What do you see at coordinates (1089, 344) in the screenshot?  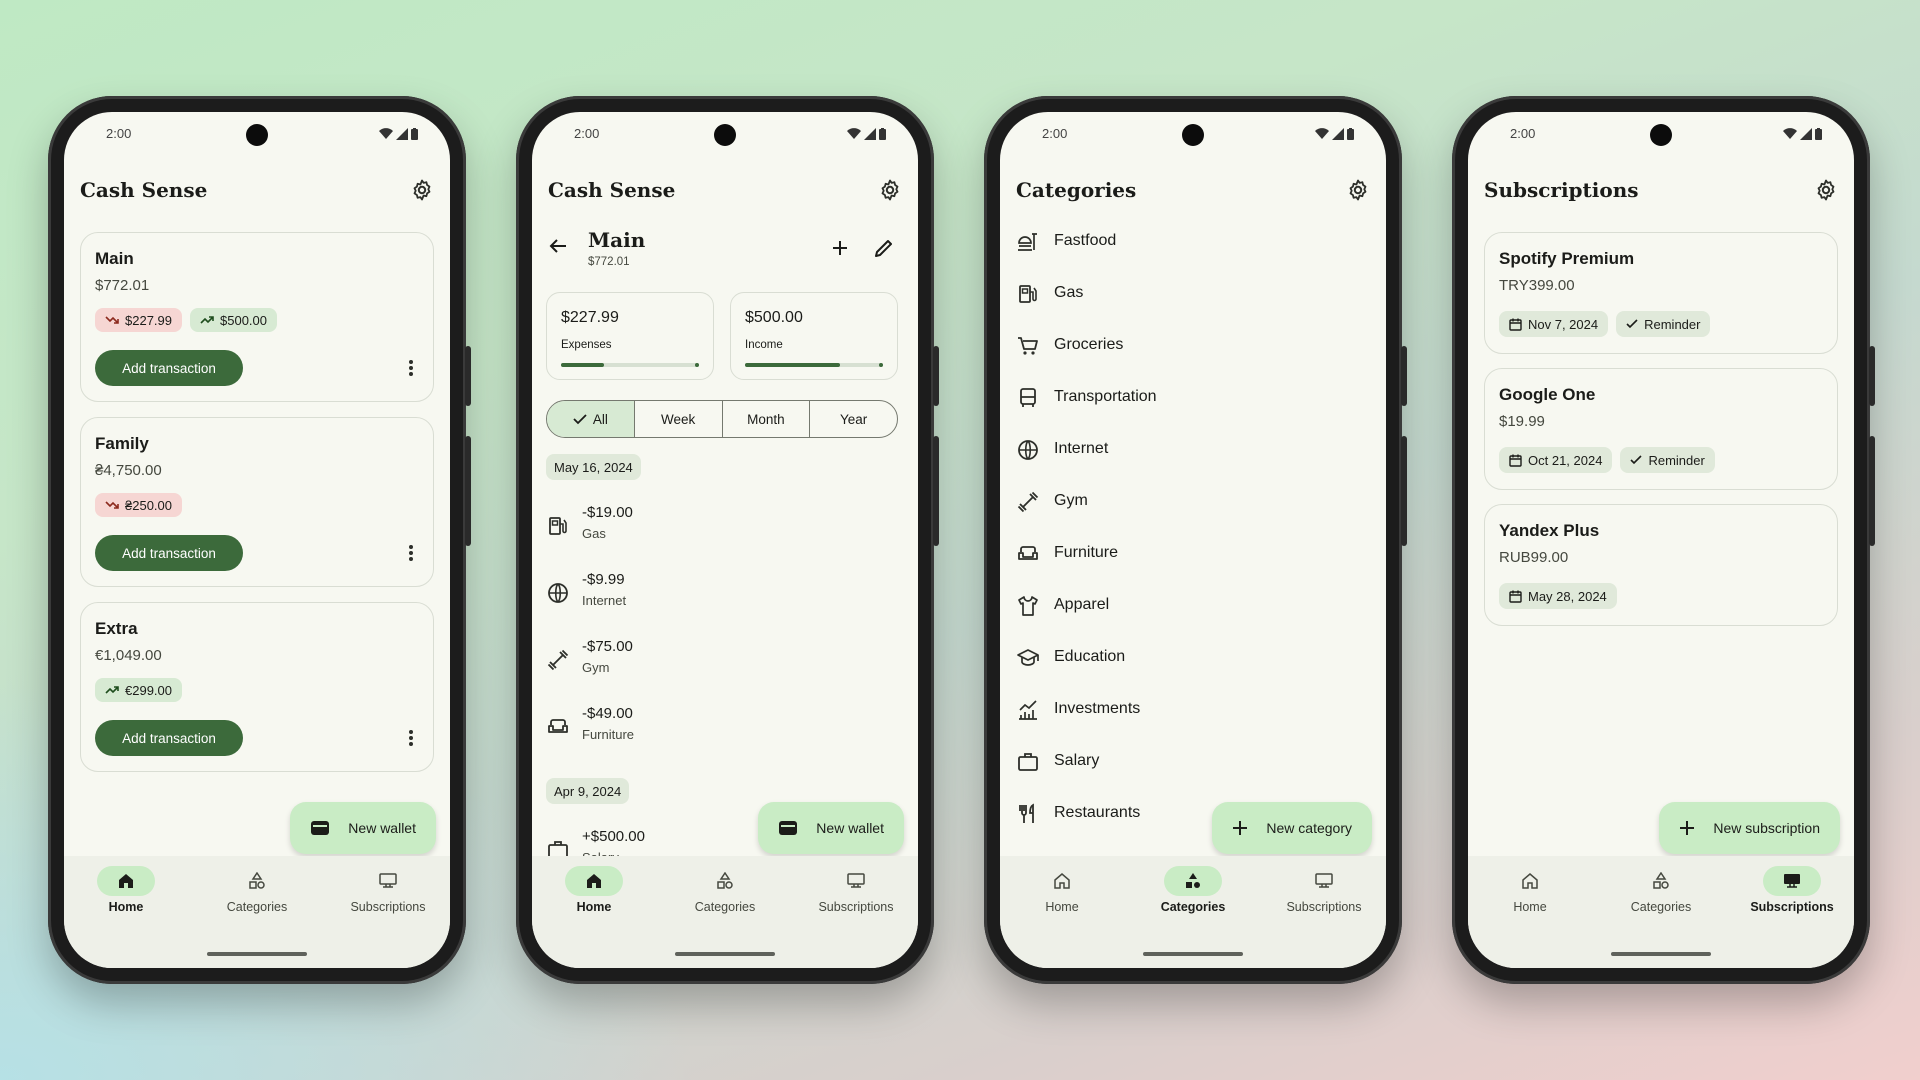 I see `category-label: Groceries` at bounding box center [1089, 344].